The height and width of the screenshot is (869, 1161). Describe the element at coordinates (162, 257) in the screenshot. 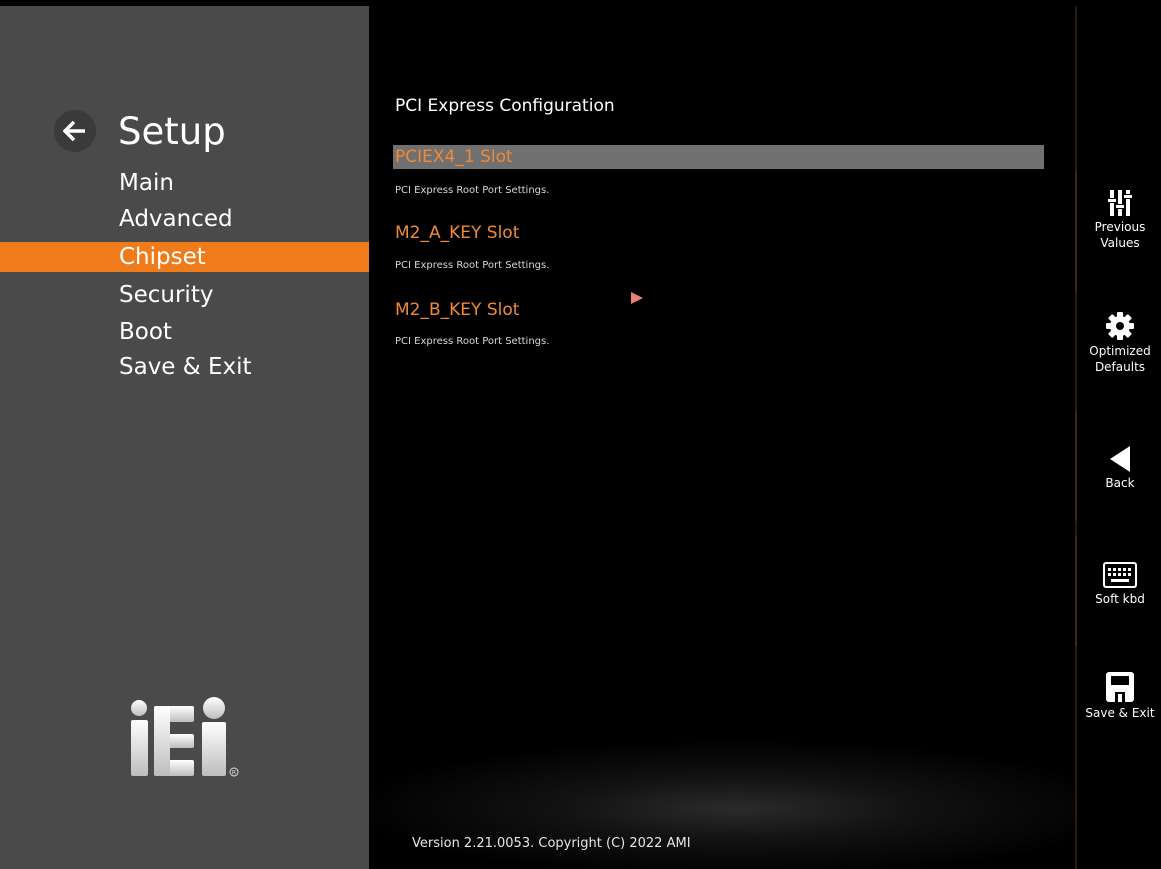

I see `nav-item-label: Chipset` at that location.